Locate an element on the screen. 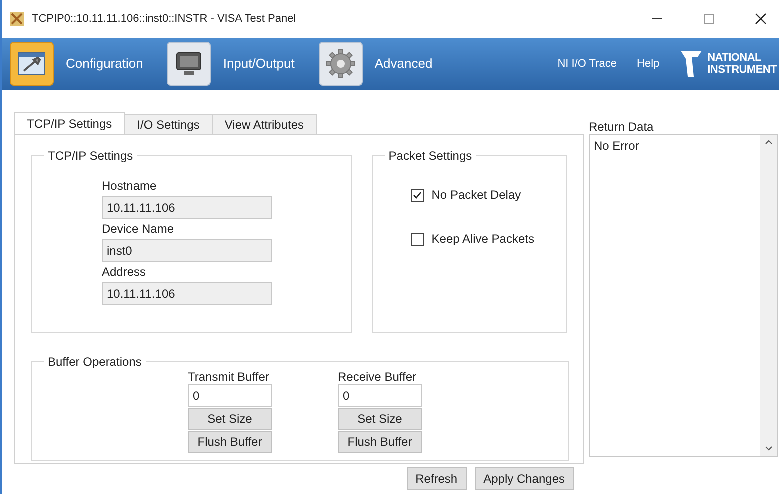  checkbox-label: Keep Alive Packets is located at coordinates (483, 239).